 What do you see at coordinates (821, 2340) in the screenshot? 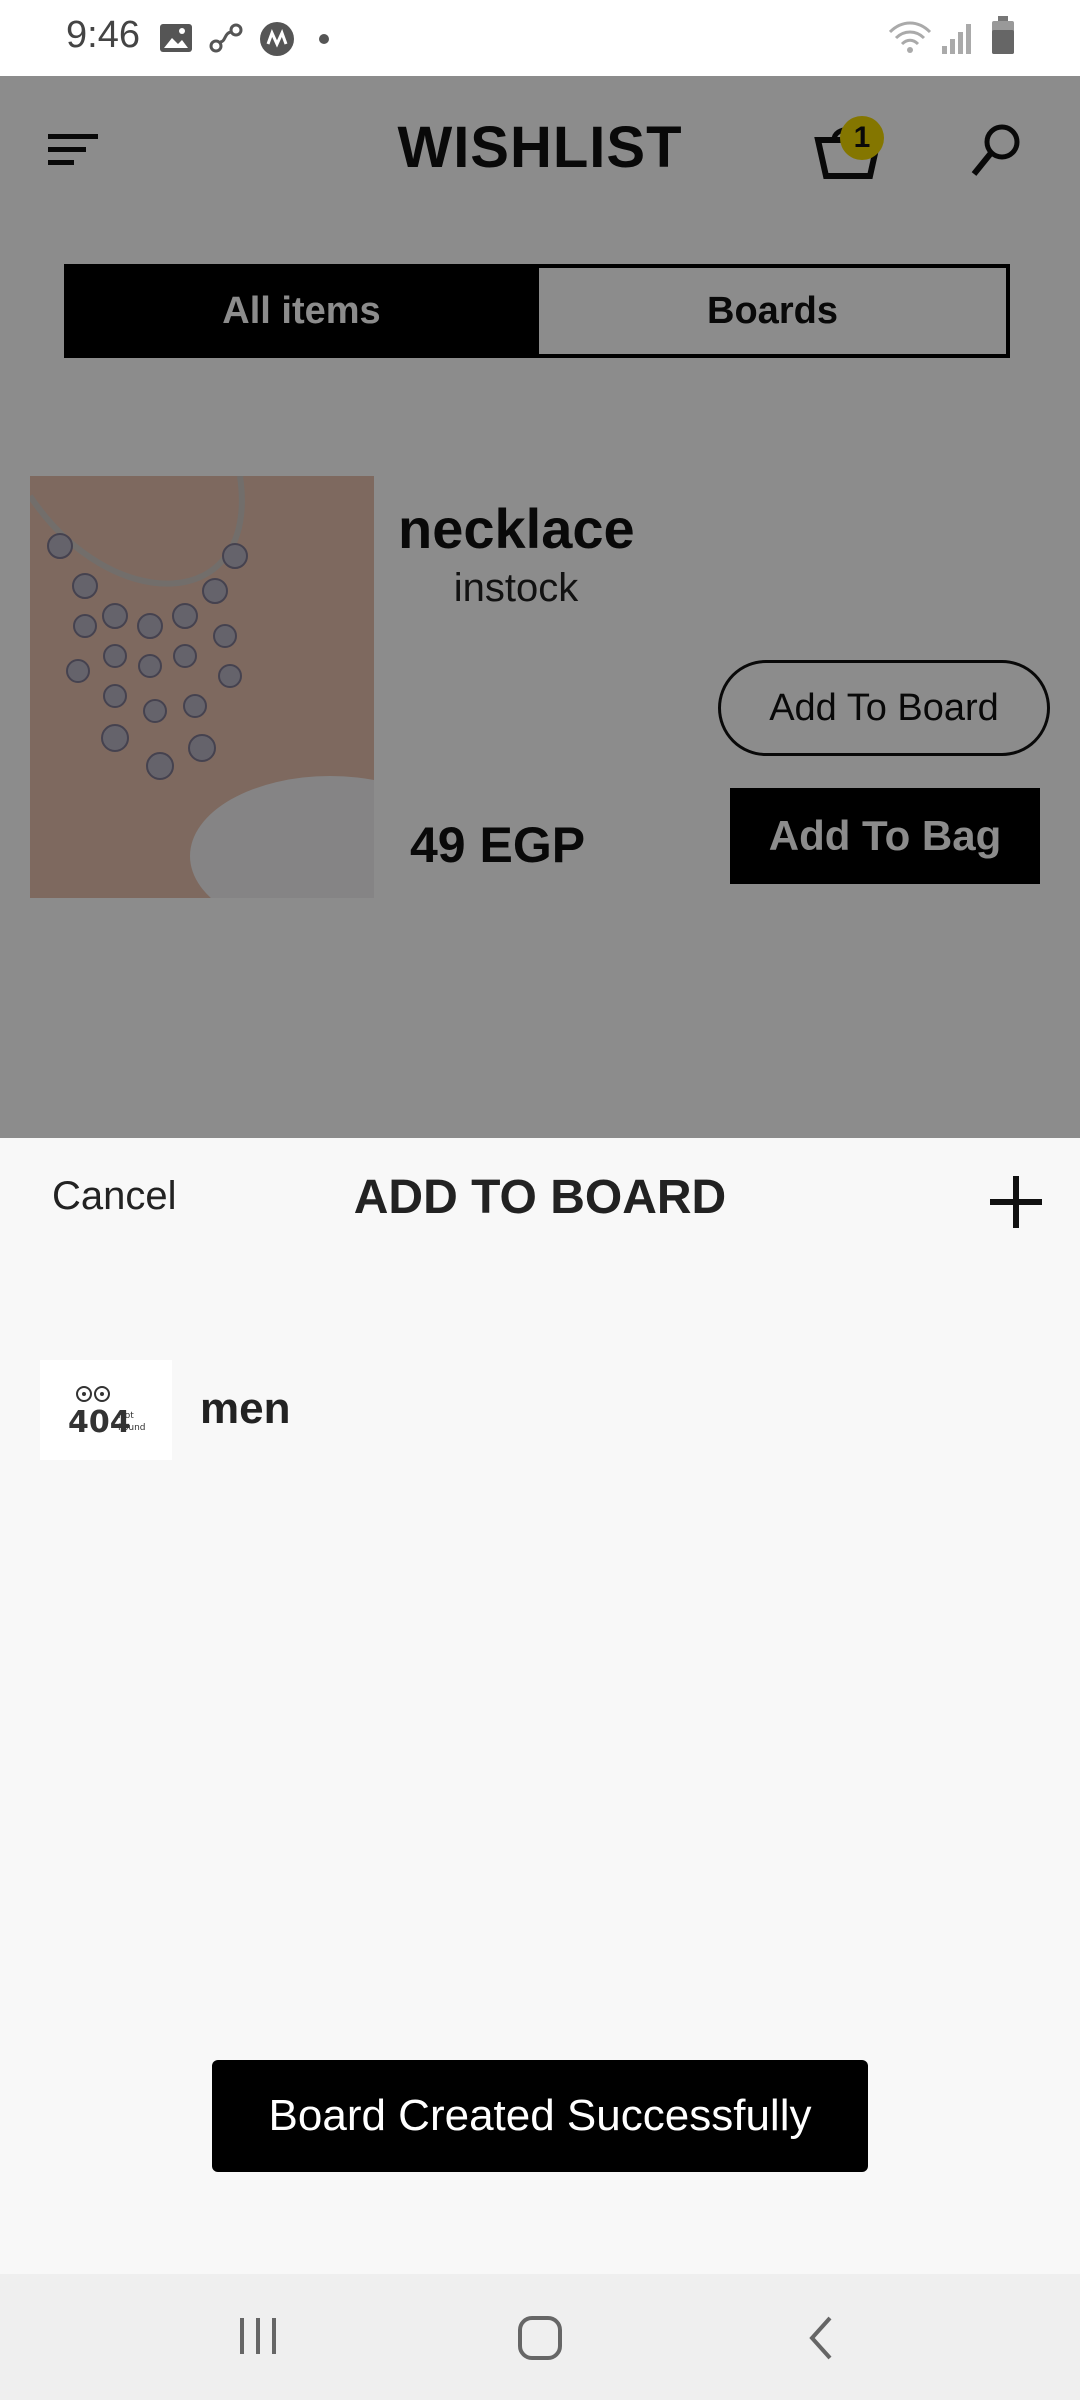
I see `back-icon` at bounding box center [821, 2340].